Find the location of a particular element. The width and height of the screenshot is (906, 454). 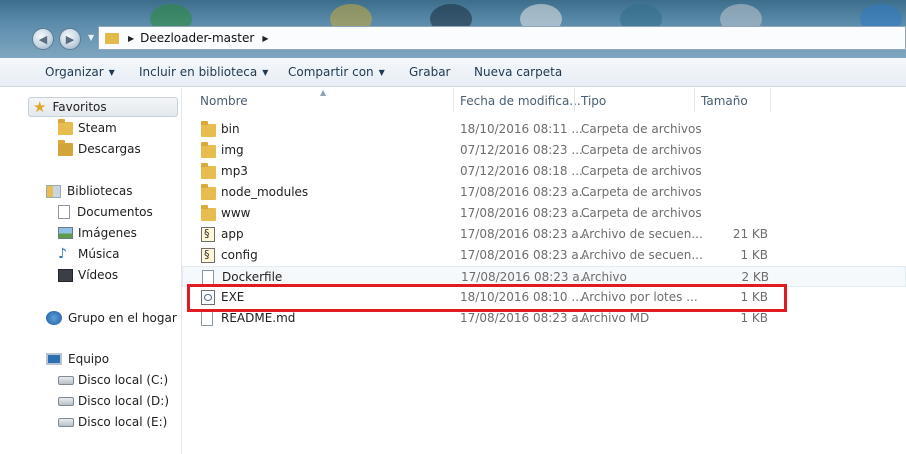

file-type: Archivo MD is located at coordinates (615, 318).